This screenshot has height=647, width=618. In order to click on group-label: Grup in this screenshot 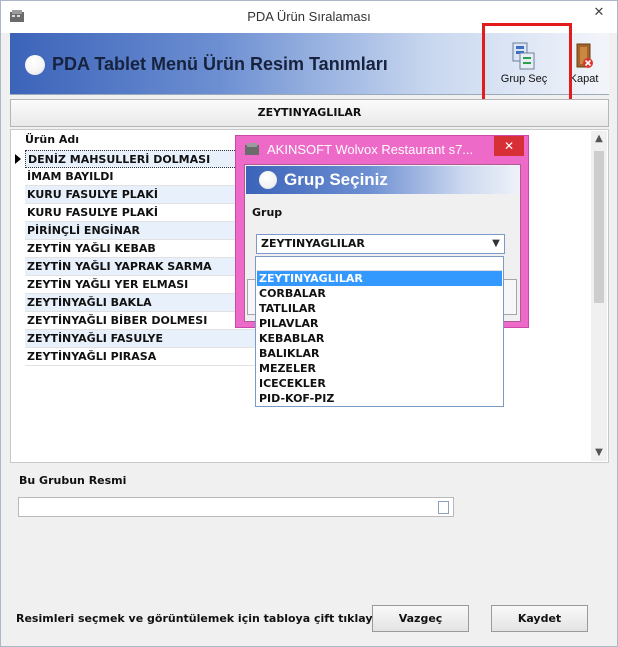, I will do `click(267, 212)`.